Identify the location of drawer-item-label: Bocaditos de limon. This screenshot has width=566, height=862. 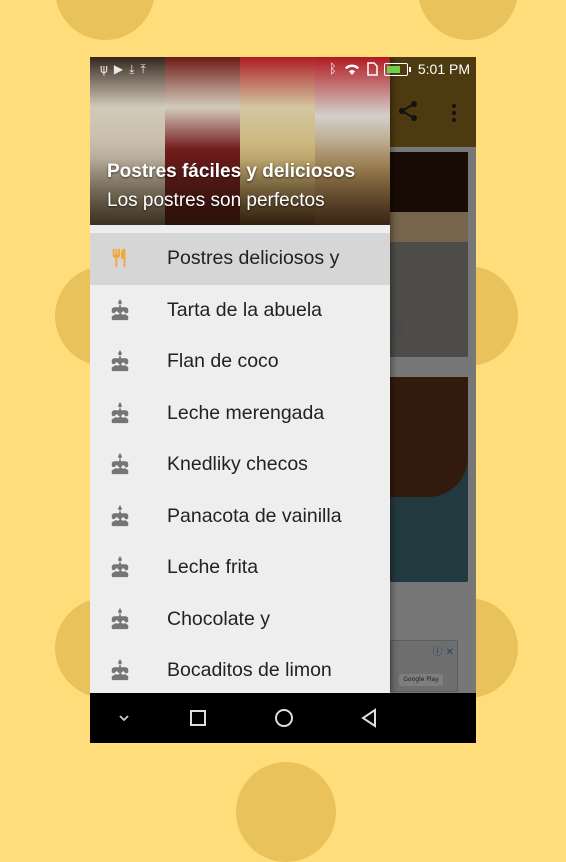
(249, 670).